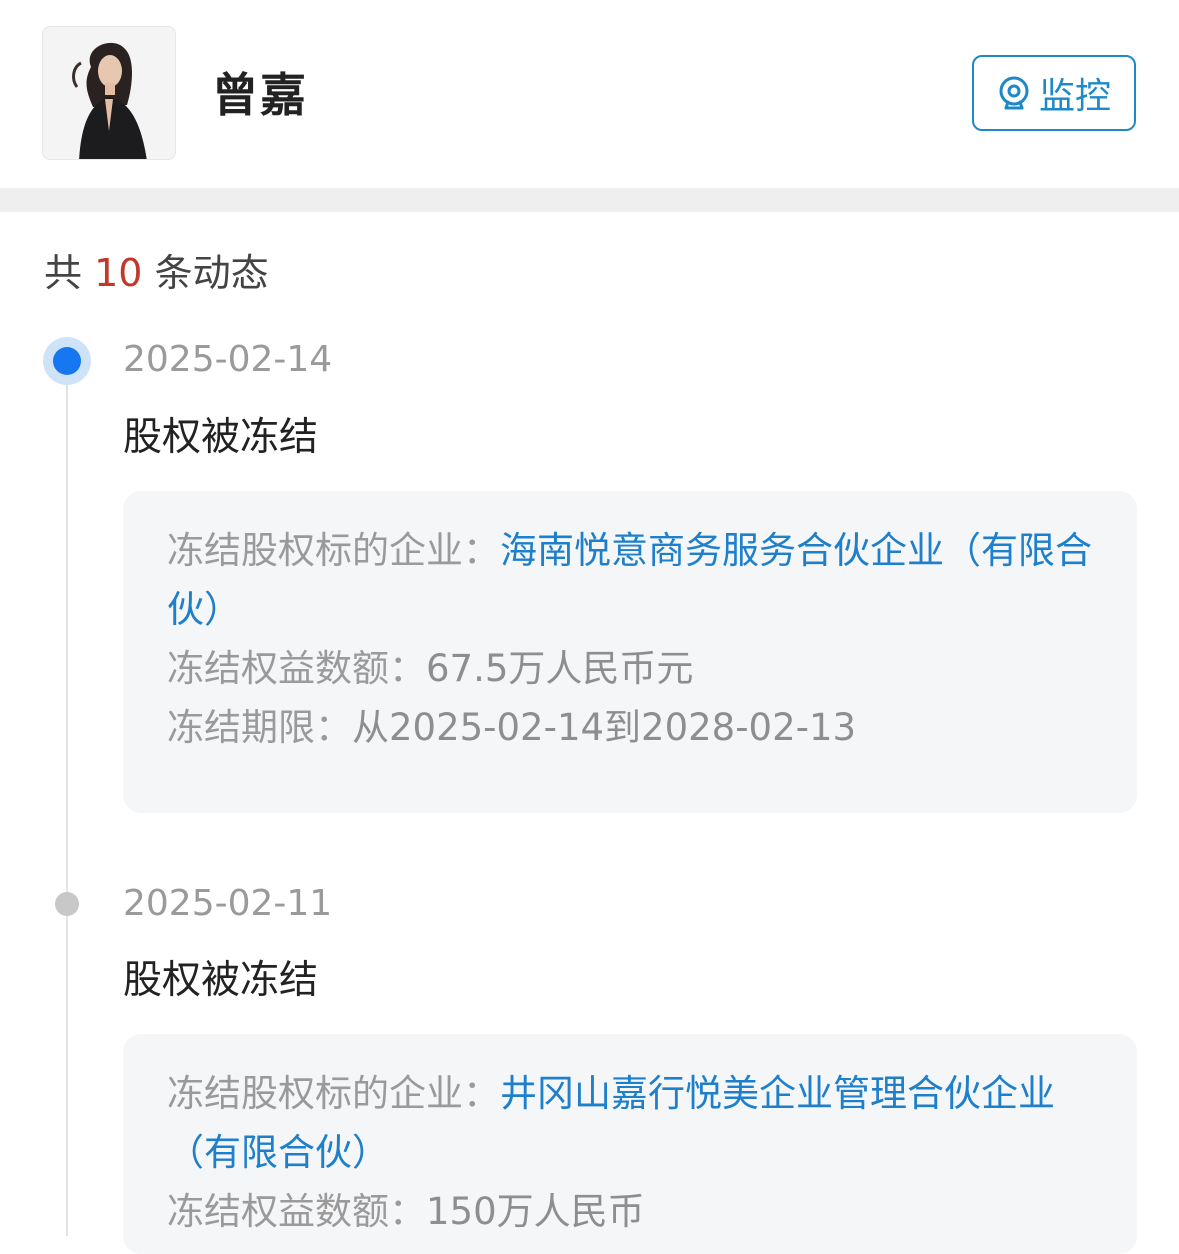 The height and width of the screenshot is (1254, 1179). I want to click on count-number: 10, so click(118, 273).